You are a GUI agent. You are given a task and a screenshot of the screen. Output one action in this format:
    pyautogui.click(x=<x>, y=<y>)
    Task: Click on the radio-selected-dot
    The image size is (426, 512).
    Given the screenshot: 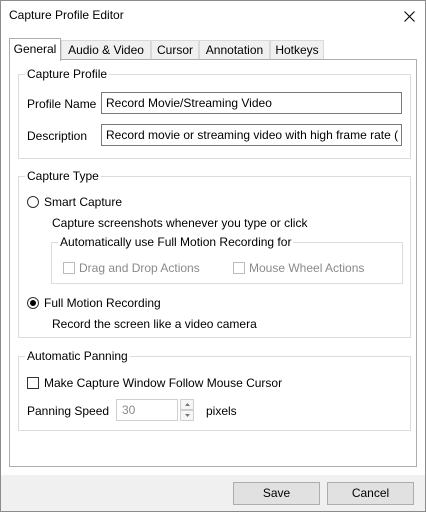 What is the action you would take?
    pyautogui.click(x=33, y=303)
    